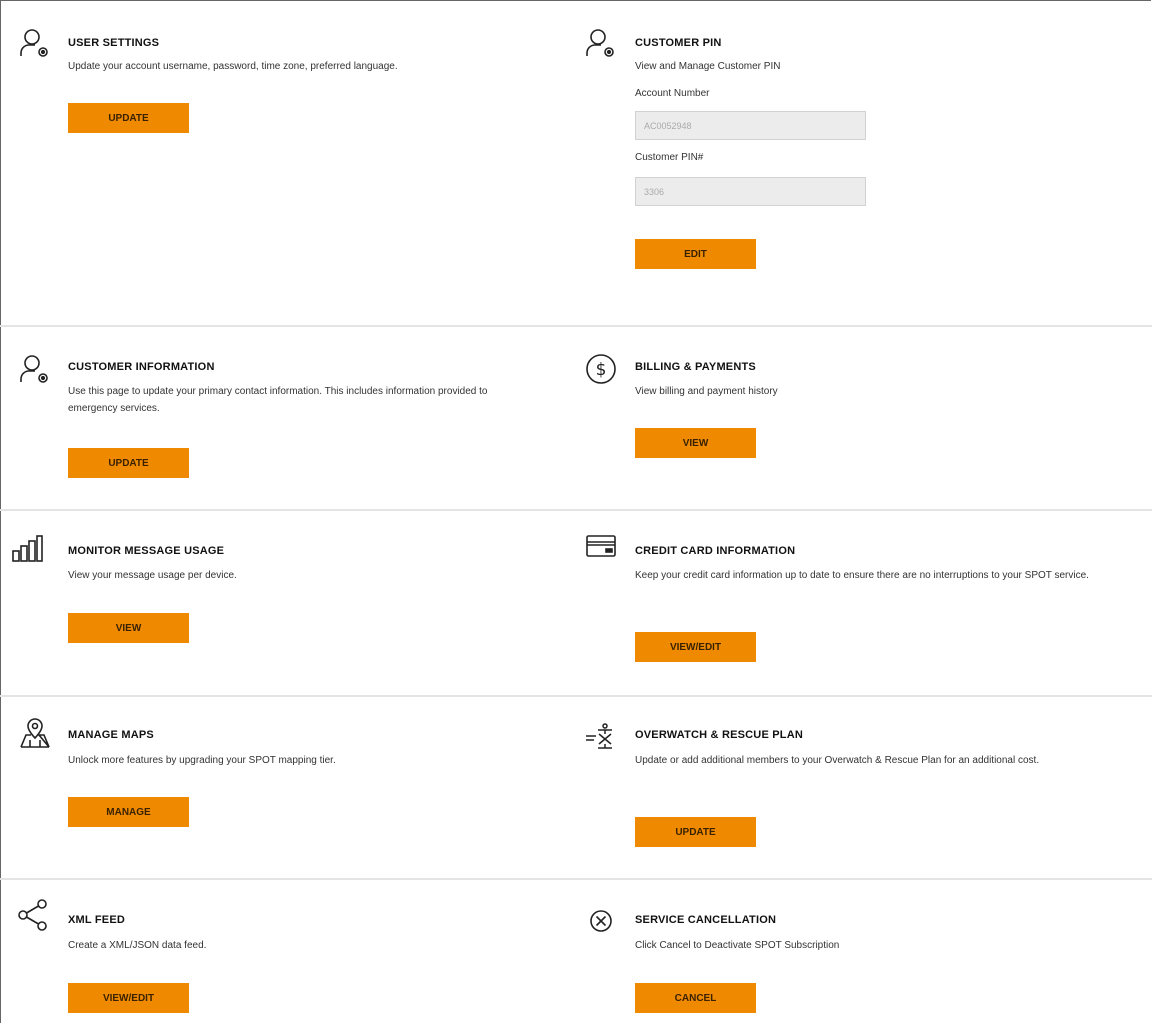 The height and width of the screenshot is (1024, 1152). Describe the element at coordinates (128, 812) in the screenshot. I see `manage-maps-button: MANAGE` at that location.